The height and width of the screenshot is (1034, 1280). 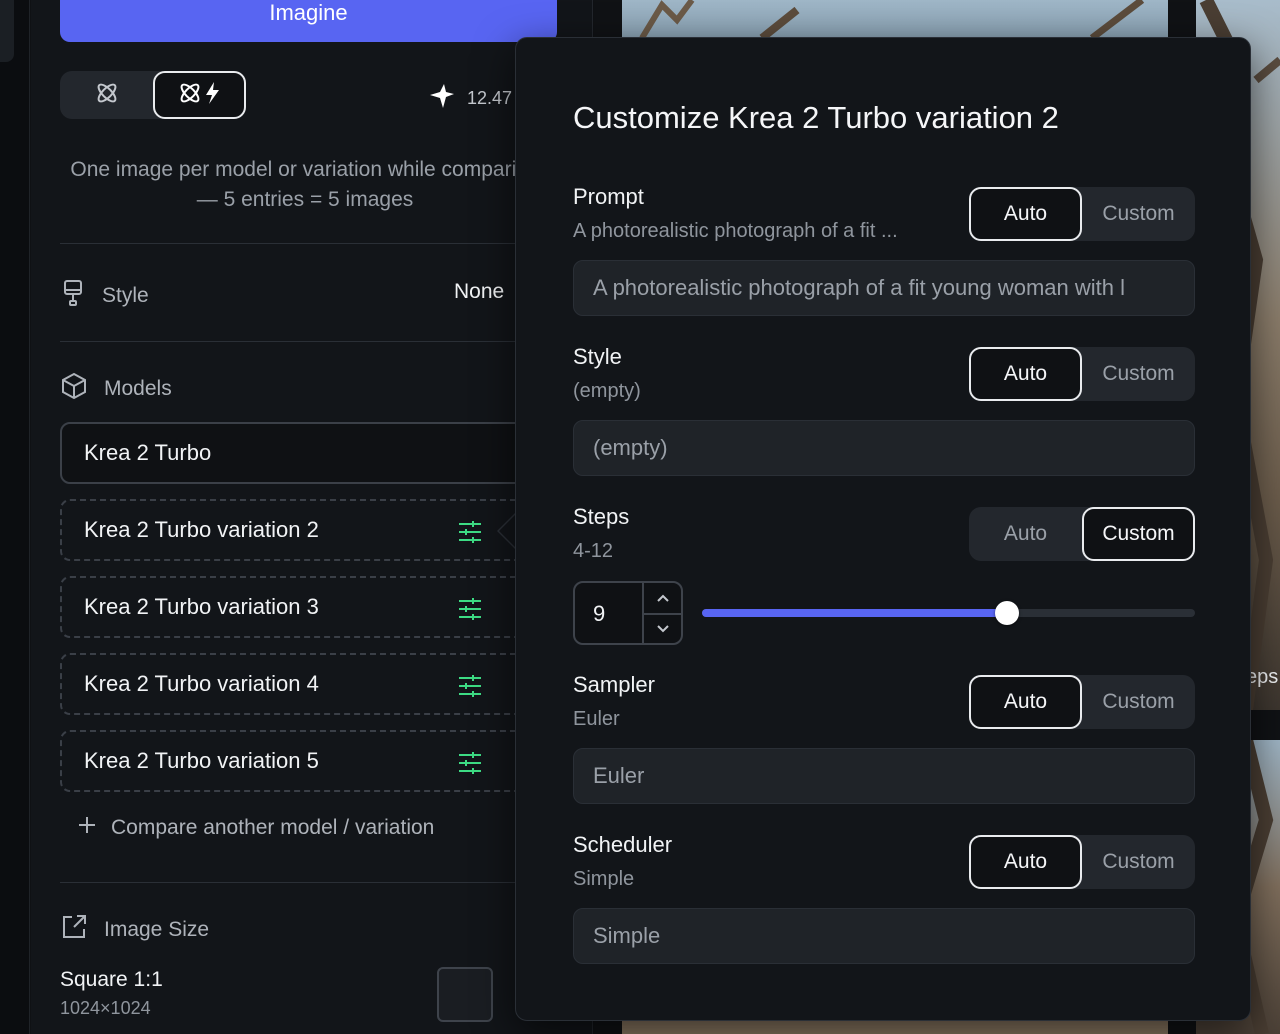 I want to click on sampler-field: Euler, so click(x=884, y=776).